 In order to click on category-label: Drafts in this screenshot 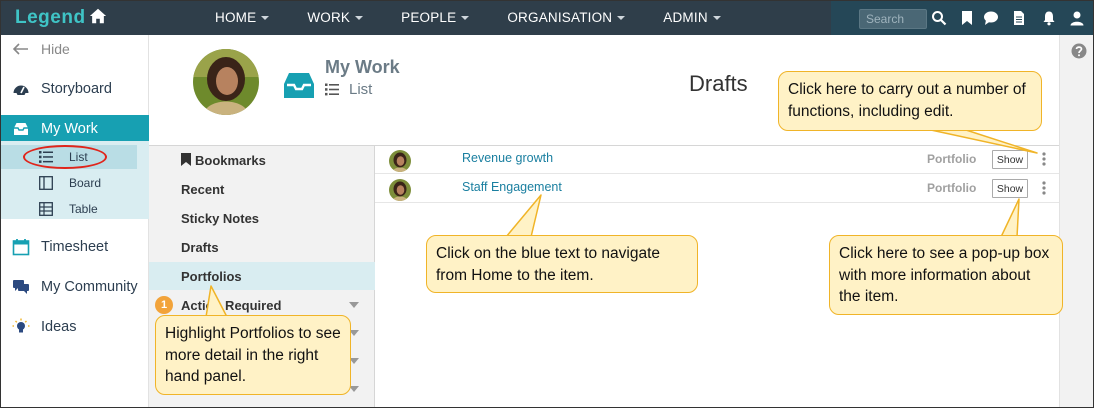, I will do `click(200, 247)`.